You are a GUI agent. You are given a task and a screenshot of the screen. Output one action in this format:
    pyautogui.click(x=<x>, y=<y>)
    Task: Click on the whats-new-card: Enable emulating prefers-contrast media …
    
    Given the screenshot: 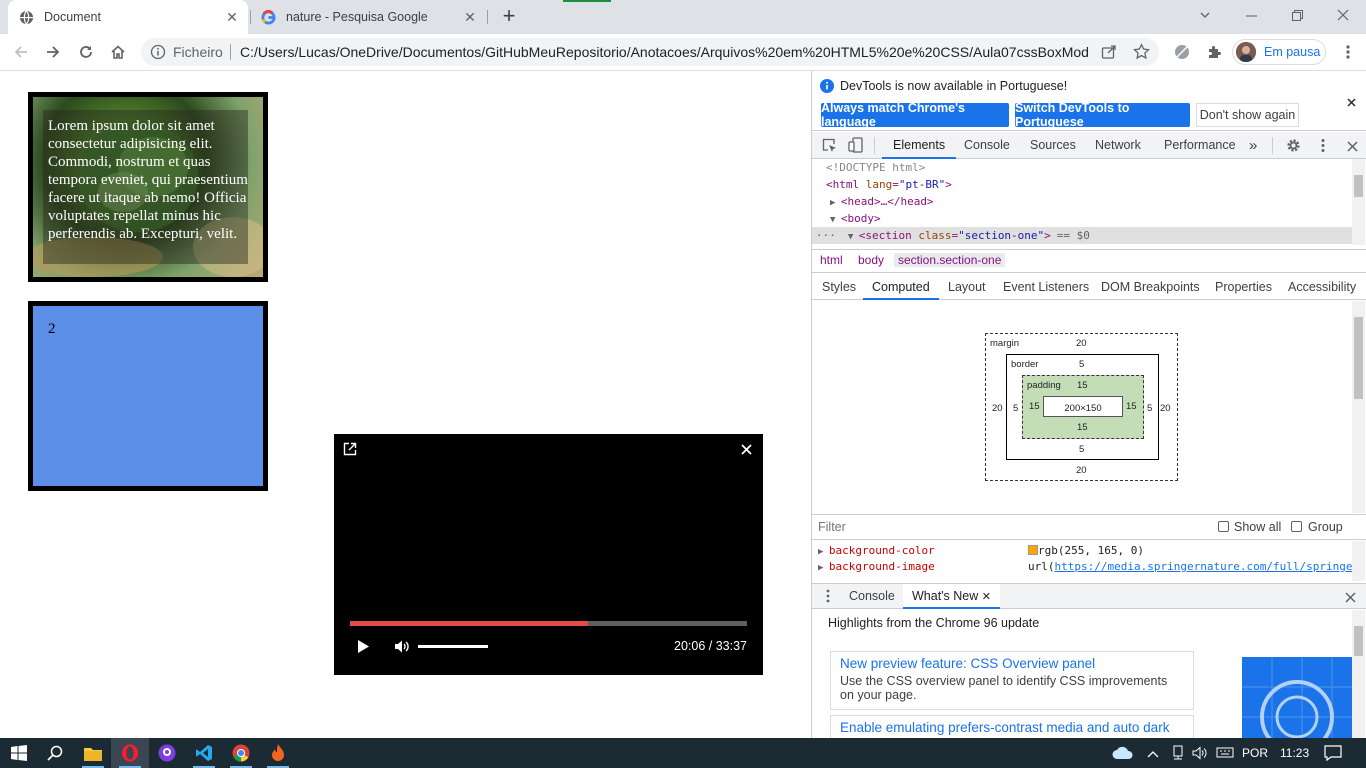 What is the action you would take?
    pyautogui.click(x=1012, y=726)
    